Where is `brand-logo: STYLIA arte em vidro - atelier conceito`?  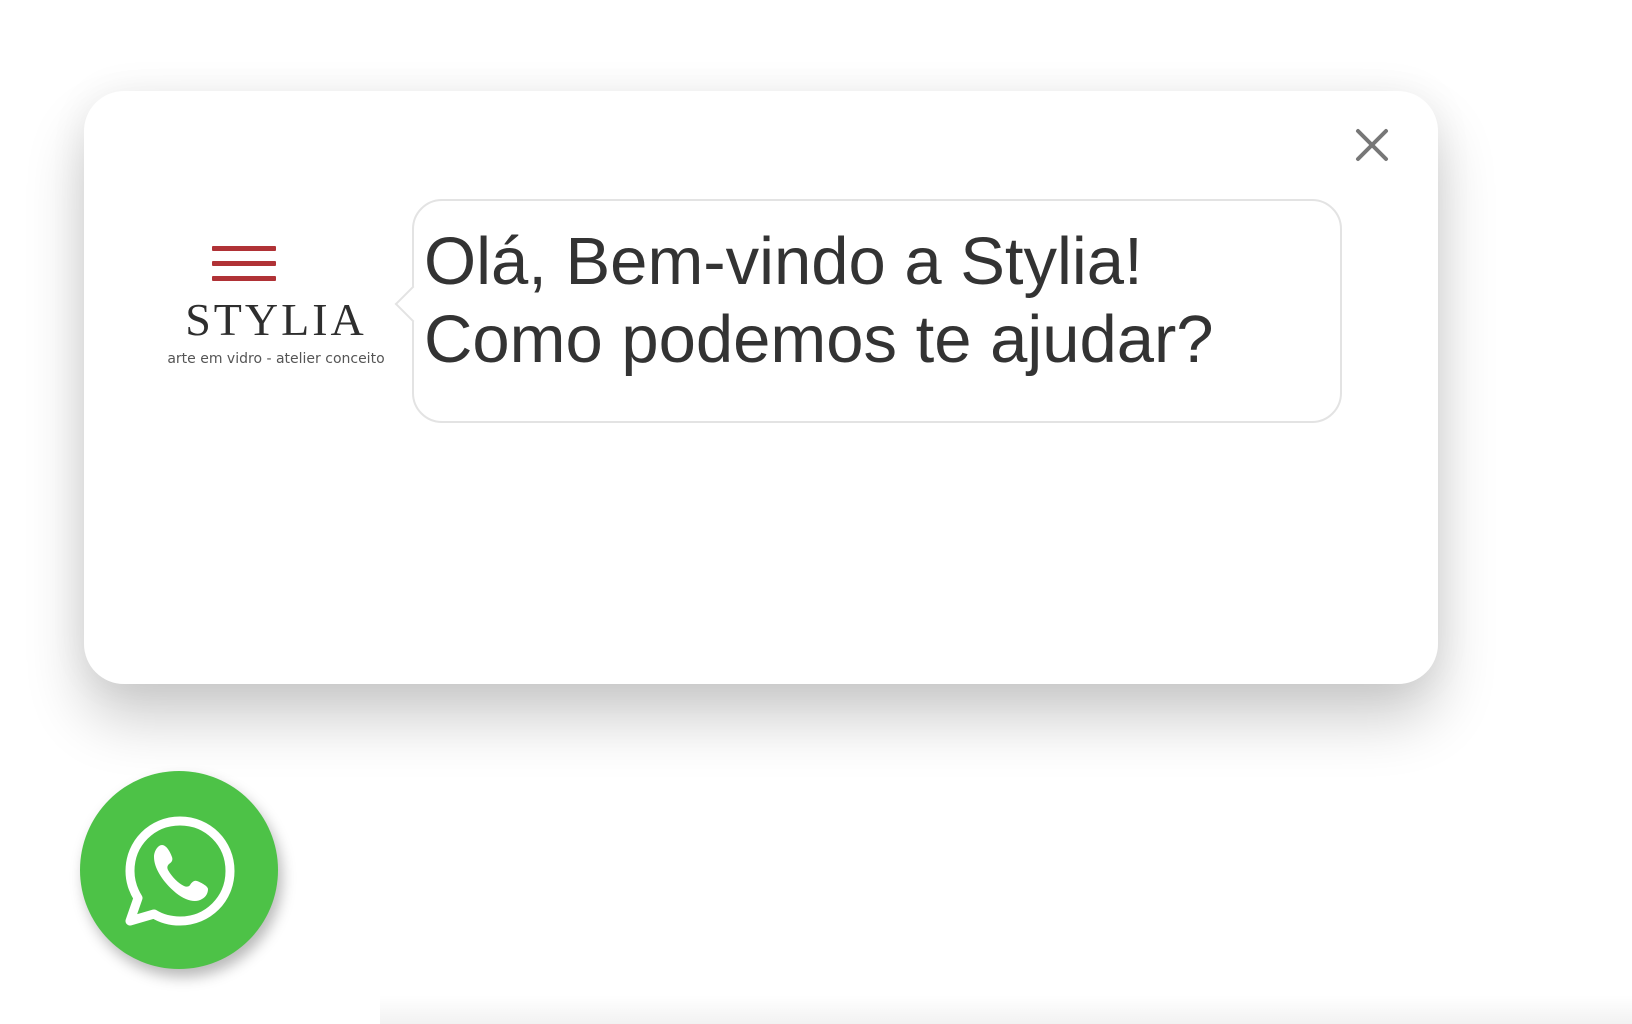
brand-logo: STYLIA arte em vidro - atelier conceito is located at coordinates (276, 332).